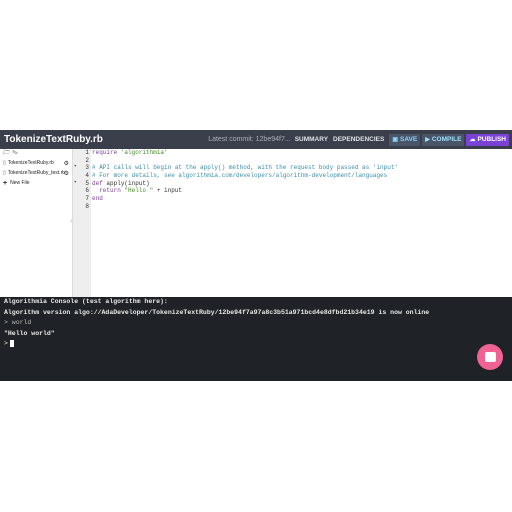 This screenshot has width=512, height=512. I want to click on sidebar-tools: 🗁 ✎, so click(36, 153).